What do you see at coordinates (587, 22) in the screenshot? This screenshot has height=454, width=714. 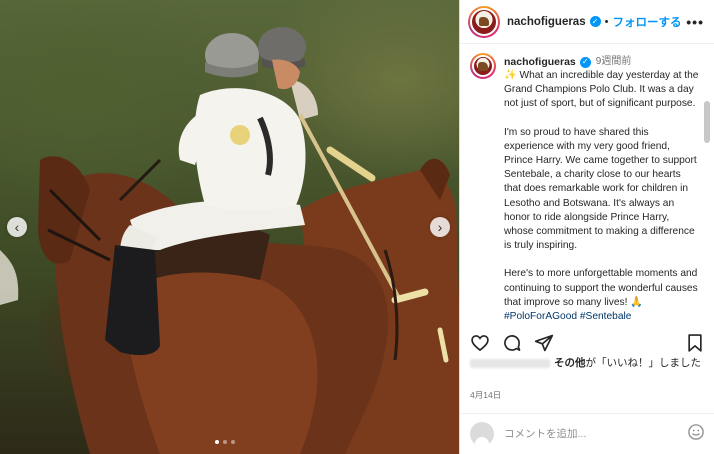 I see `post-header: nachofigueras ✓ • フォローする •••` at bounding box center [587, 22].